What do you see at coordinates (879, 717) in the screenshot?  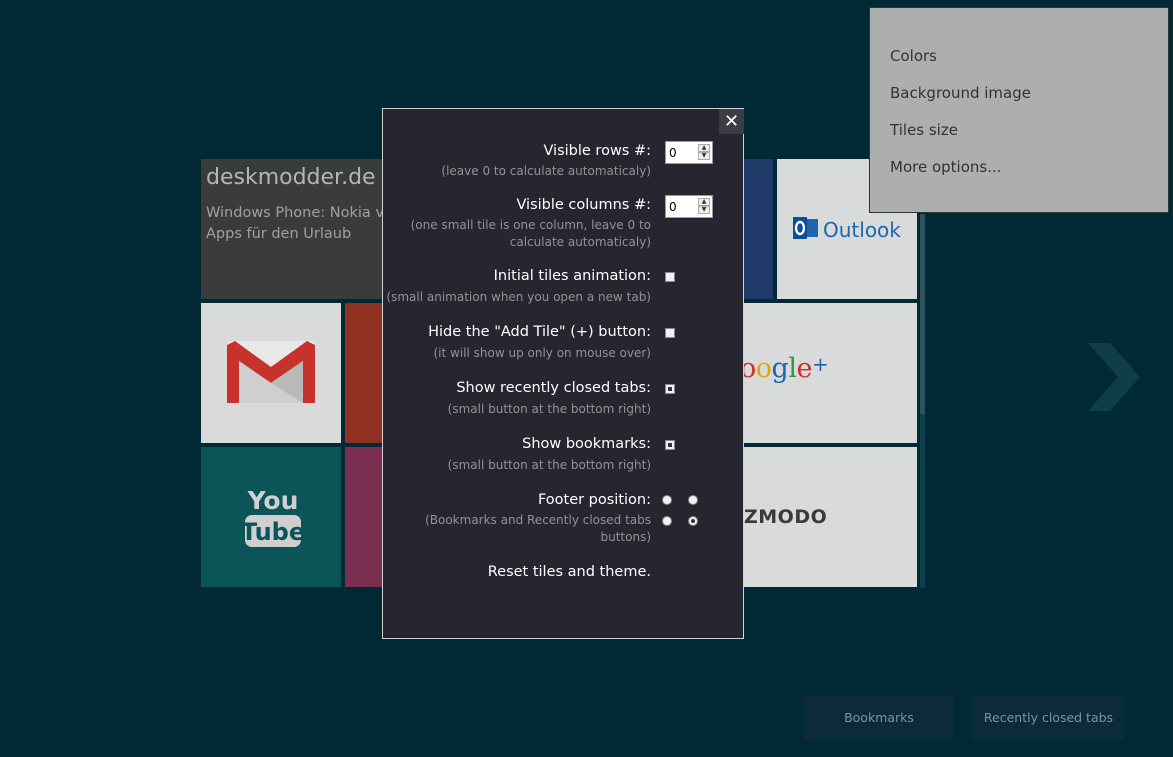 I see `bookmarks-button: Bookmarks` at bounding box center [879, 717].